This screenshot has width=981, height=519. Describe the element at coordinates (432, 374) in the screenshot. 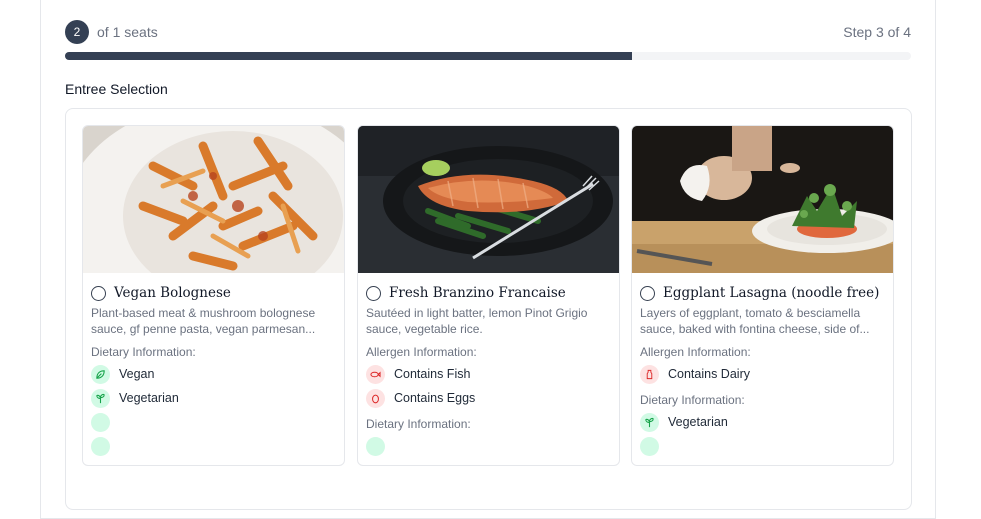

I see `allergen-tag-label: Contains Fish` at that location.